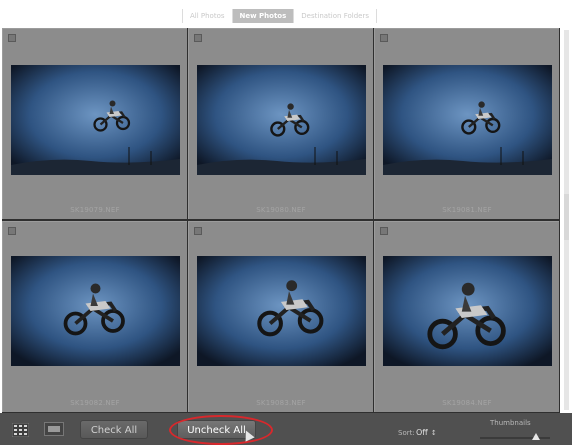 This screenshot has width=572, height=445. I want to click on check-all-button: Check All, so click(114, 429).